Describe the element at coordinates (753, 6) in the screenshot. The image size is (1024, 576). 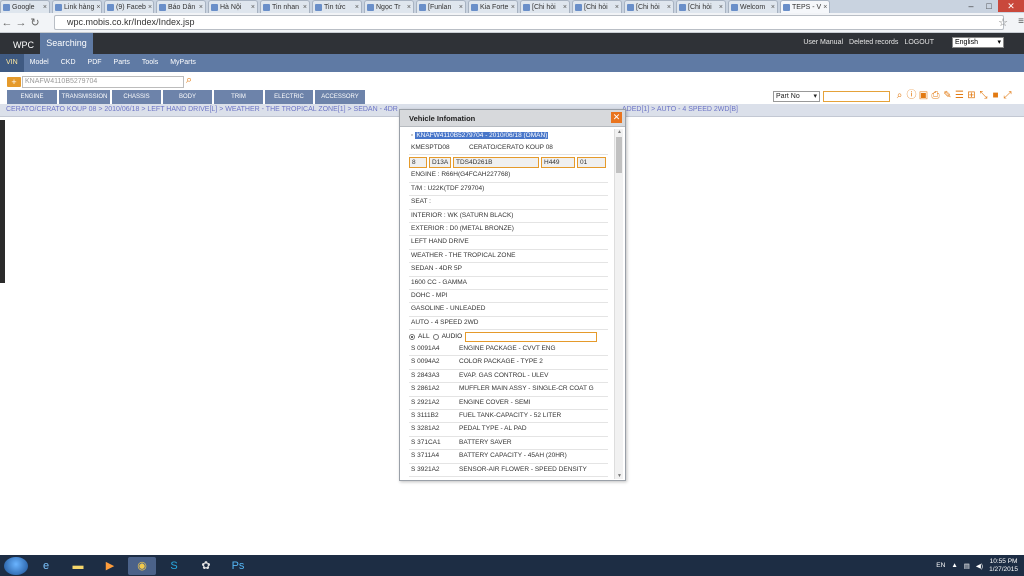
I see `browser-tab: Welcom ×` at that location.